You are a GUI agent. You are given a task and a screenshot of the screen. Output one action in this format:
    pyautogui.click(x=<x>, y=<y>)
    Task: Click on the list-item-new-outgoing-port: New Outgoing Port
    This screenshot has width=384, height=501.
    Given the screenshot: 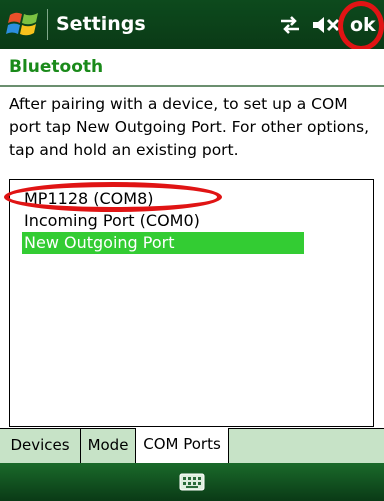 What is the action you would take?
    pyautogui.click(x=163, y=243)
    